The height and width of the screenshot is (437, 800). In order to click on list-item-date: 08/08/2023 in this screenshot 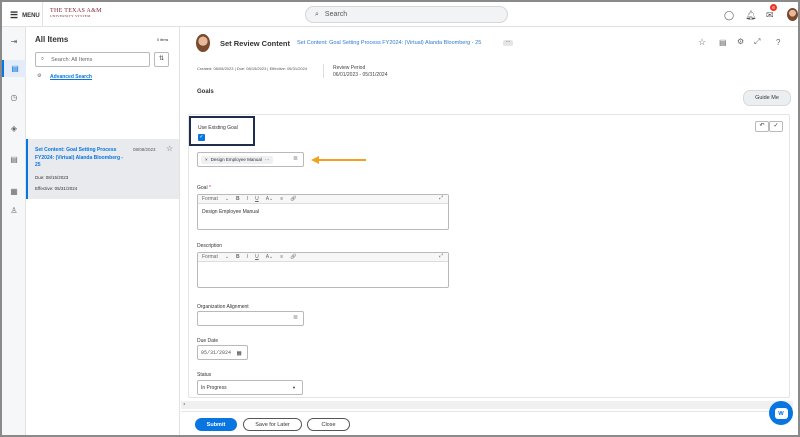, I will do `click(144, 149)`.